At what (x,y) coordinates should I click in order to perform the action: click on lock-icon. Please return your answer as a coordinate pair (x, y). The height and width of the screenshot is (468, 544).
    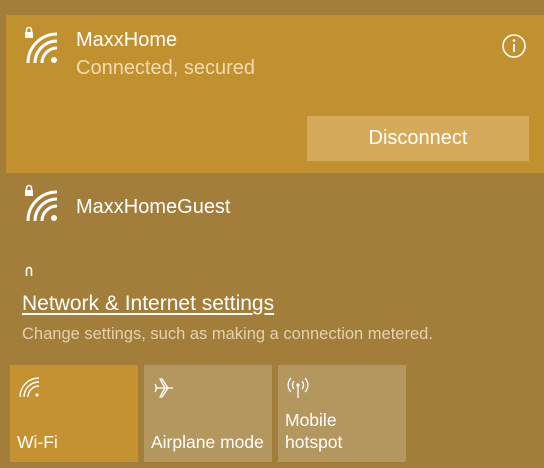
    Looking at the image, I should click on (29, 269).